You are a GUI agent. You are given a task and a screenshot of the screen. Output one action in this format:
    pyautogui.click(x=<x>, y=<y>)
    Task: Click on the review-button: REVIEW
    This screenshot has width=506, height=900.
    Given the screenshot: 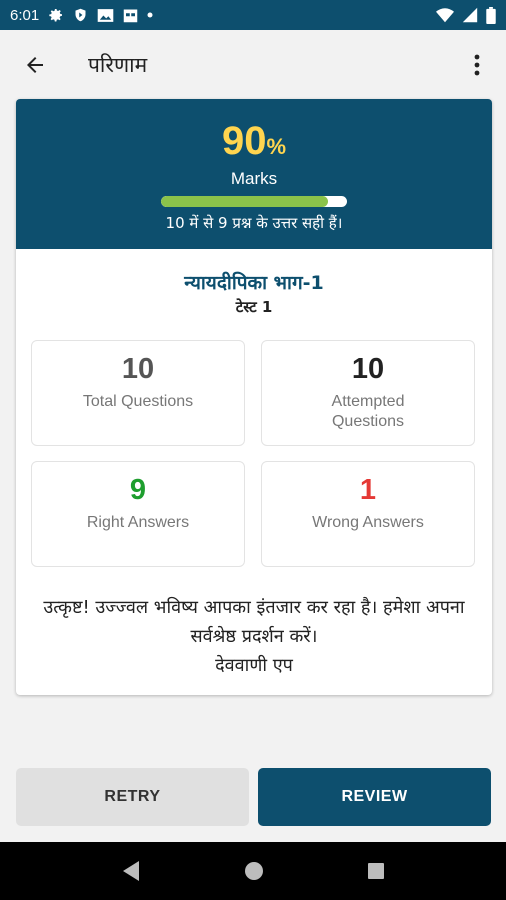 What is the action you would take?
    pyautogui.click(x=374, y=797)
    